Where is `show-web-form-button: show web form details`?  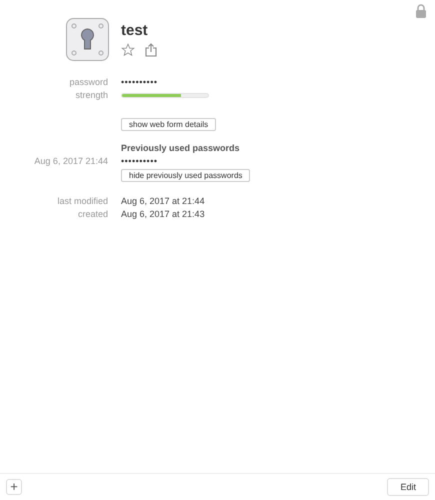 show-web-form-button: show web form details is located at coordinates (168, 124).